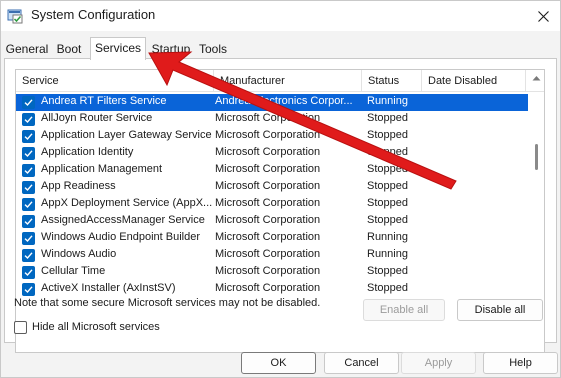 This screenshot has width=561, height=378. Describe the element at coordinates (118, 48) in the screenshot. I see `tab-services: Services` at that location.